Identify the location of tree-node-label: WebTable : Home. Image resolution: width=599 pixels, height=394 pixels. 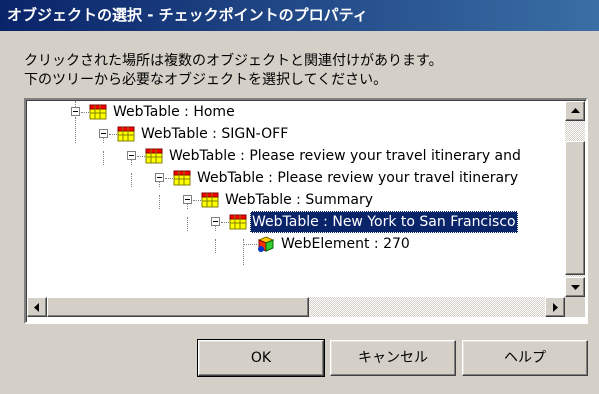
(174, 112).